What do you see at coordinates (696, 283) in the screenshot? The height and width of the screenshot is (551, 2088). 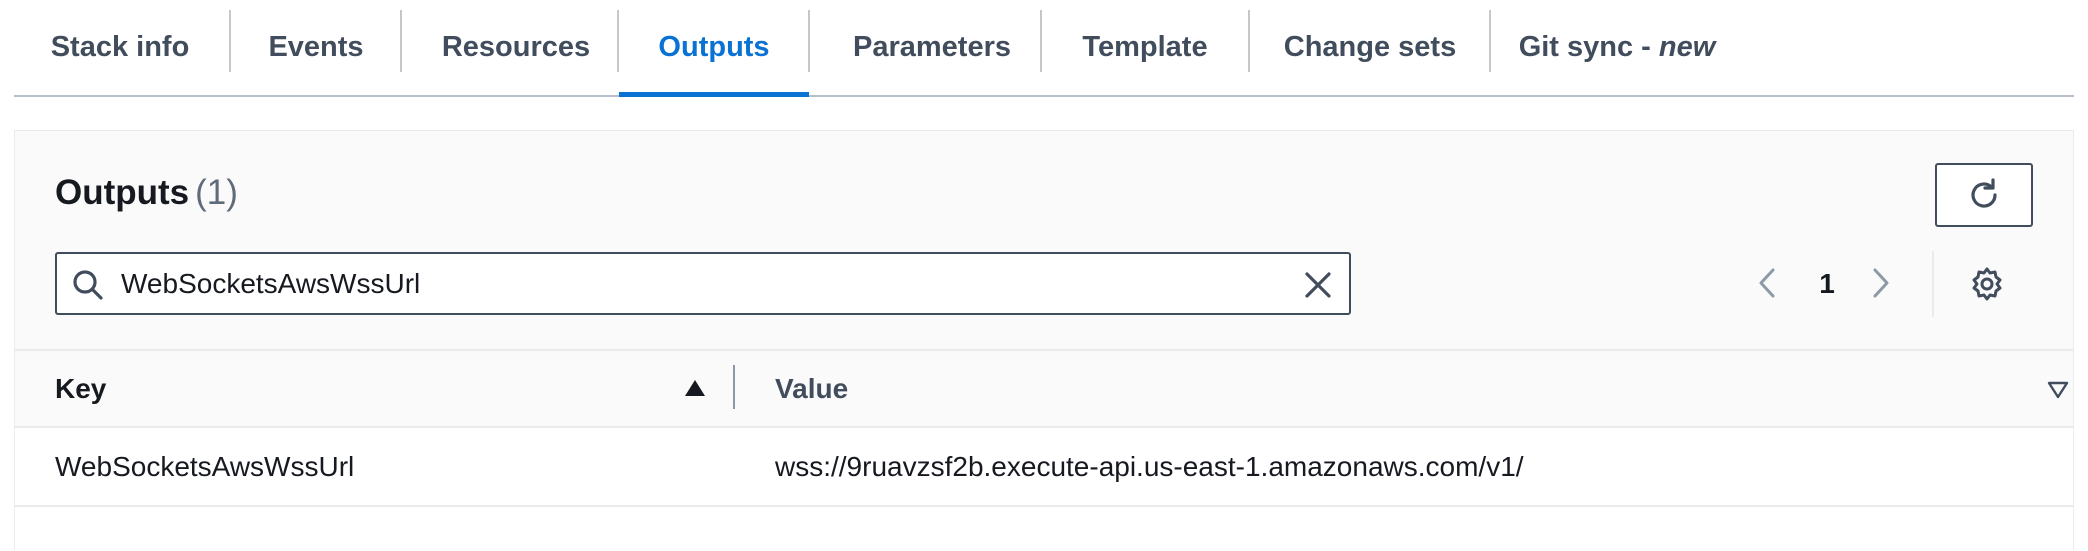 I see `search-input` at bounding box center [696, 283].